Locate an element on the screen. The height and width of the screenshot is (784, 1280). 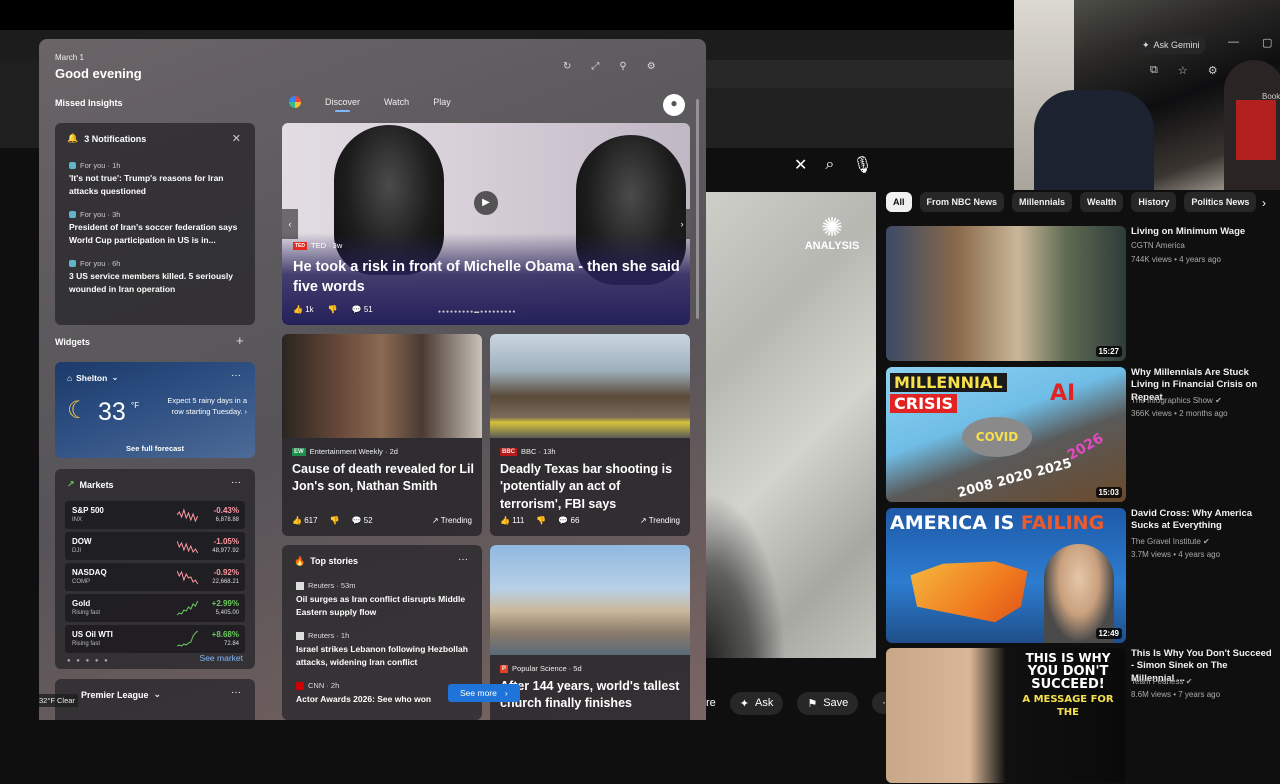
search-icon: ⌕ is located at coordinates (829, 165).